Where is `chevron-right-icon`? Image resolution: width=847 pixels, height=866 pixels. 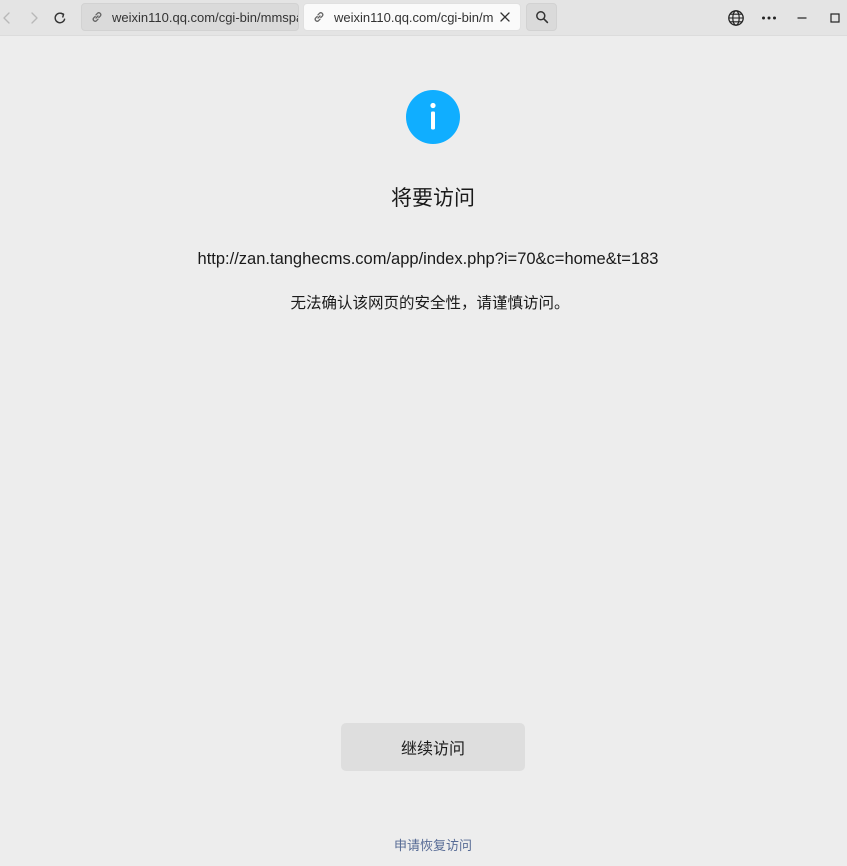
chevron-right-icon is located at coordinates (34, 18).